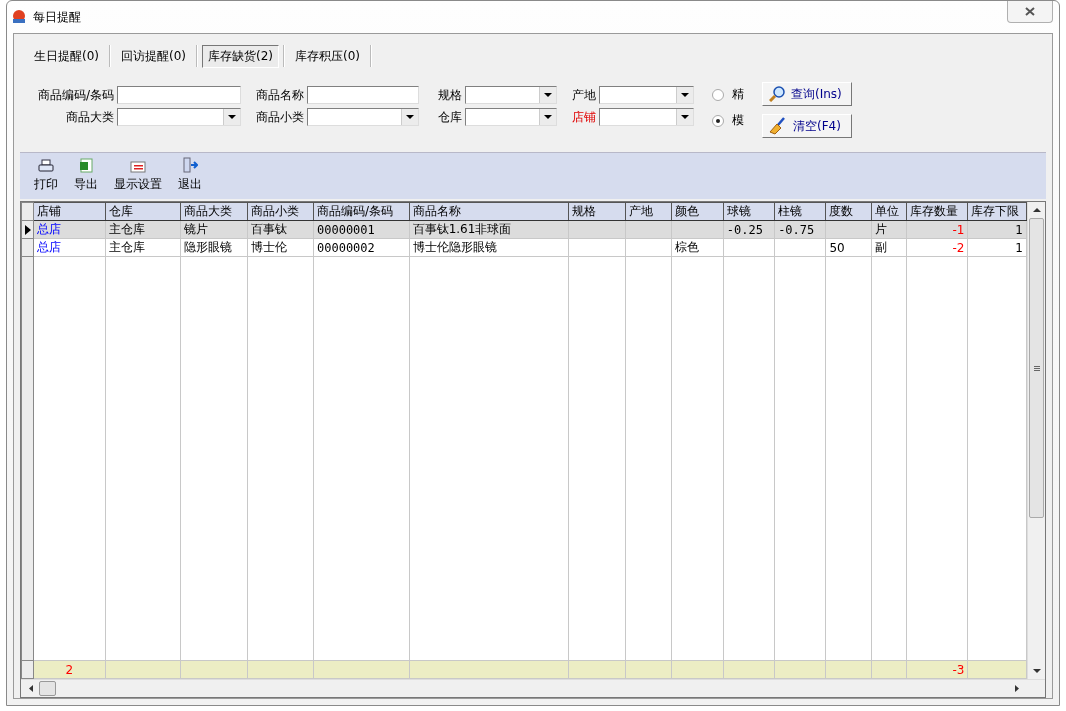 This screenshot has height=711, width=1066. What do you see at coordinates (738, 120) in the screenshot?
I see `radio-label: 模` at bounding box center [738, 120].